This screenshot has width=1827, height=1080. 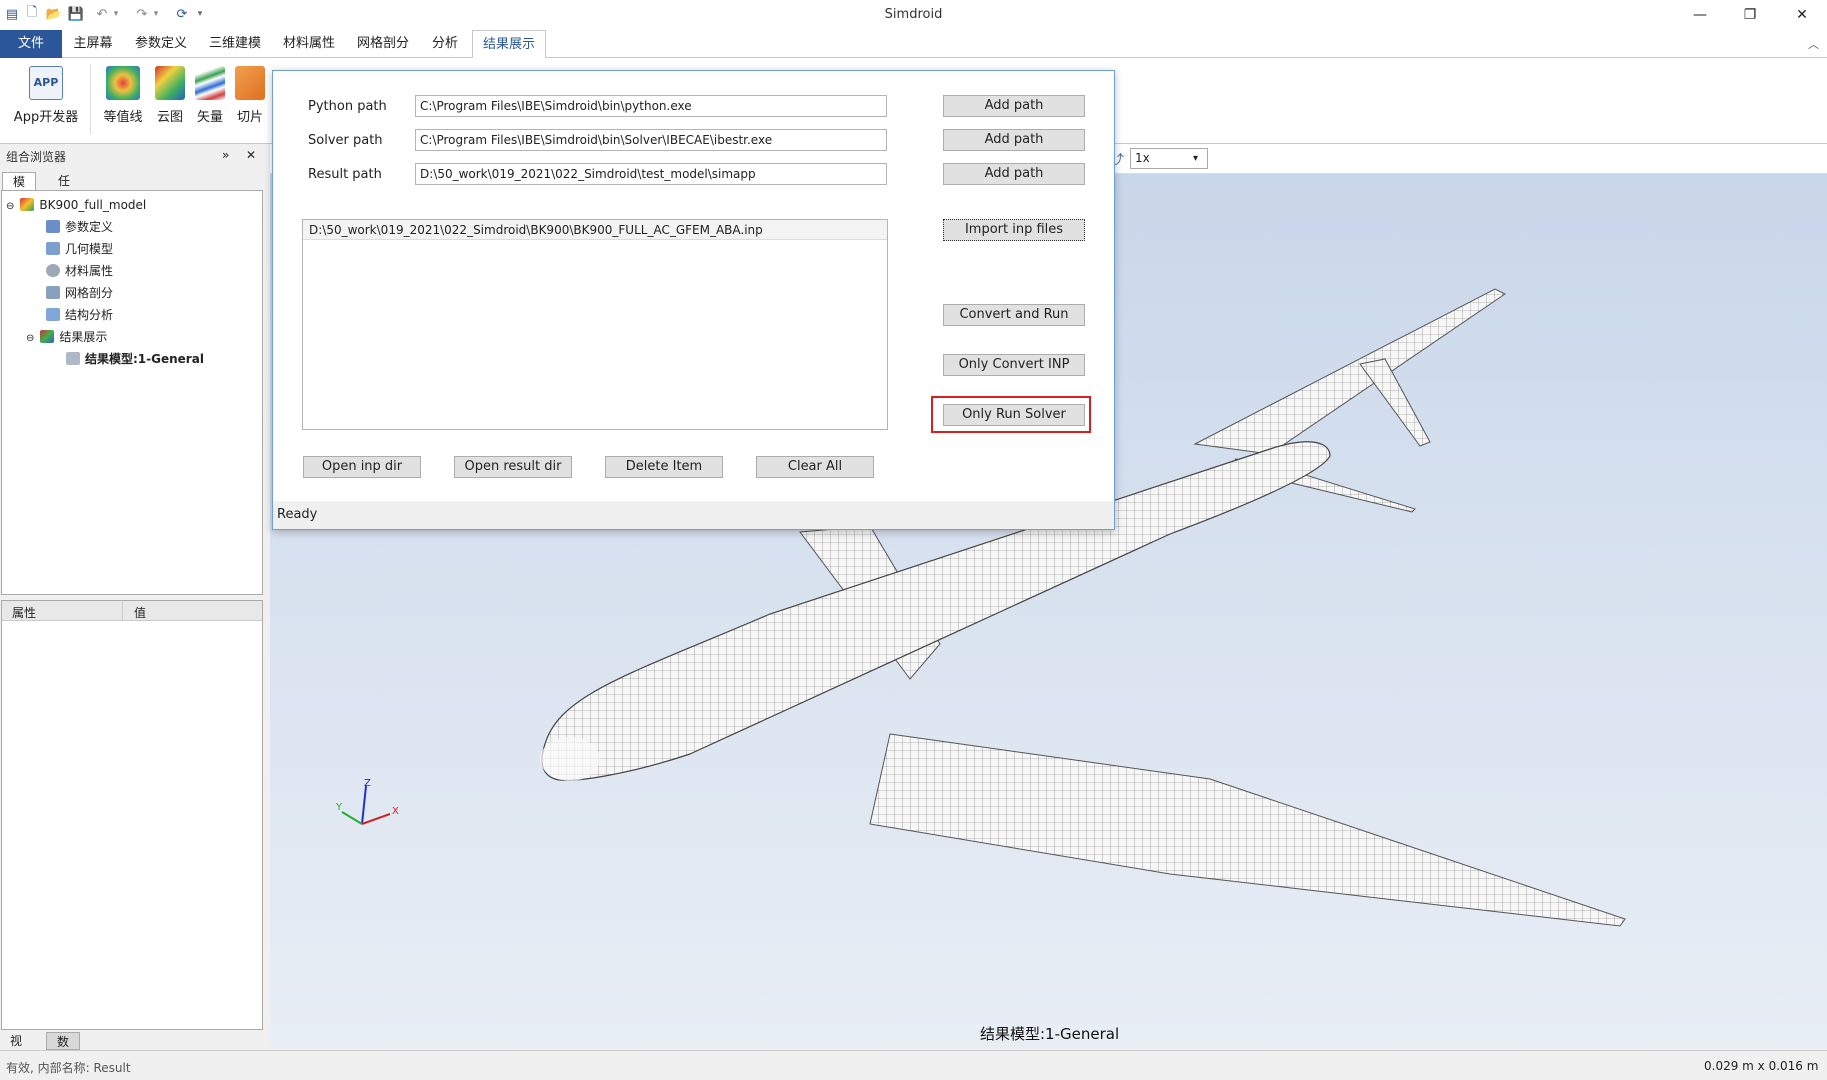 I want to click on speed-select: 1x ▾, so click(x=1169, y=158).